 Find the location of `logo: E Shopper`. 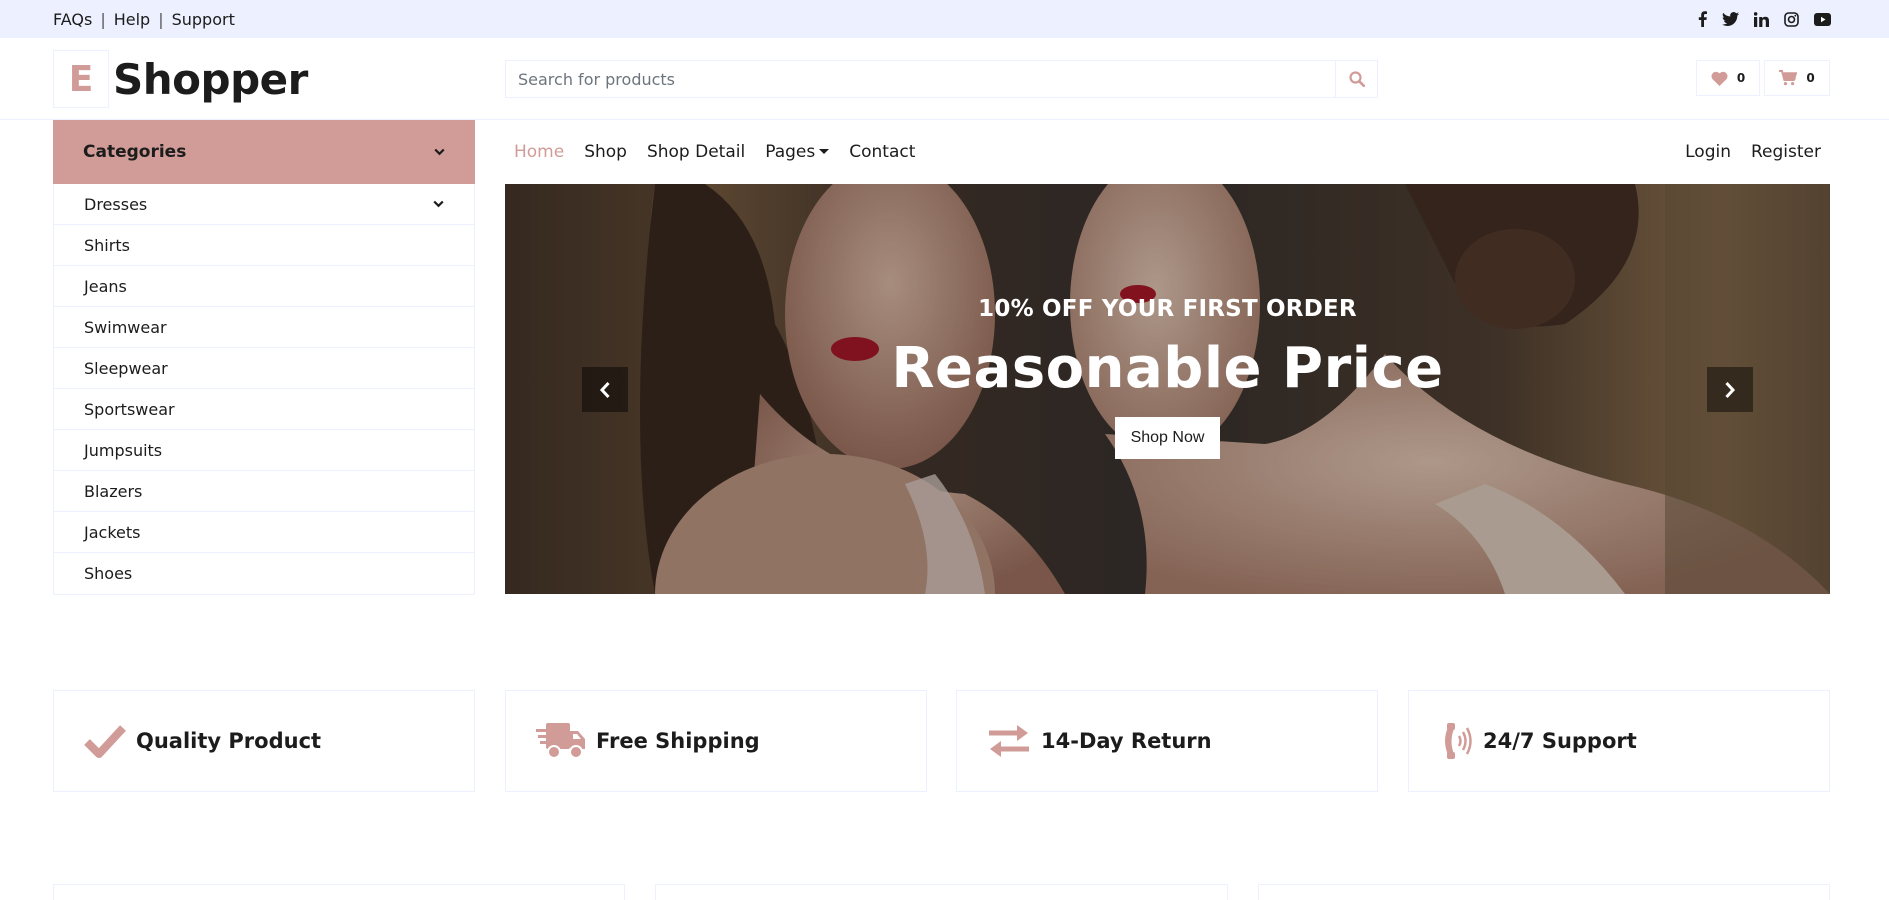

logo: E Shopper is located at coordinates (180, 79).